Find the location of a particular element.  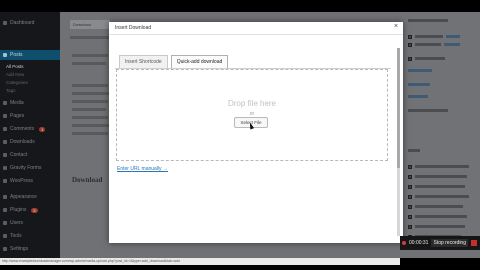

brush-icon is located at coordinates (5, 197).